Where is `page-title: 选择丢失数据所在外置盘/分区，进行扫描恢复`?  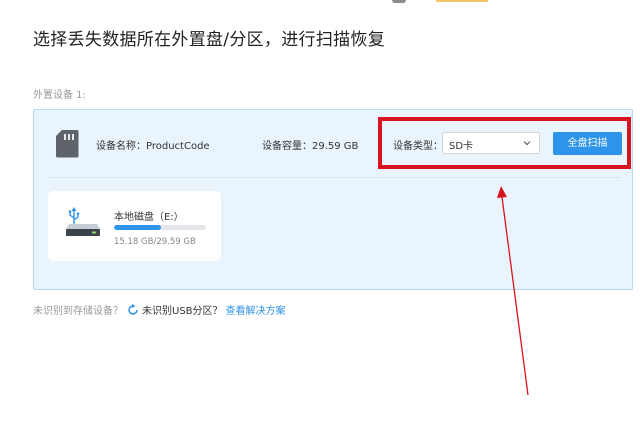
page-title: 选择丢失数据所在外置盘/分区，进行扫描恢复 is located at coordinates (209, 40).